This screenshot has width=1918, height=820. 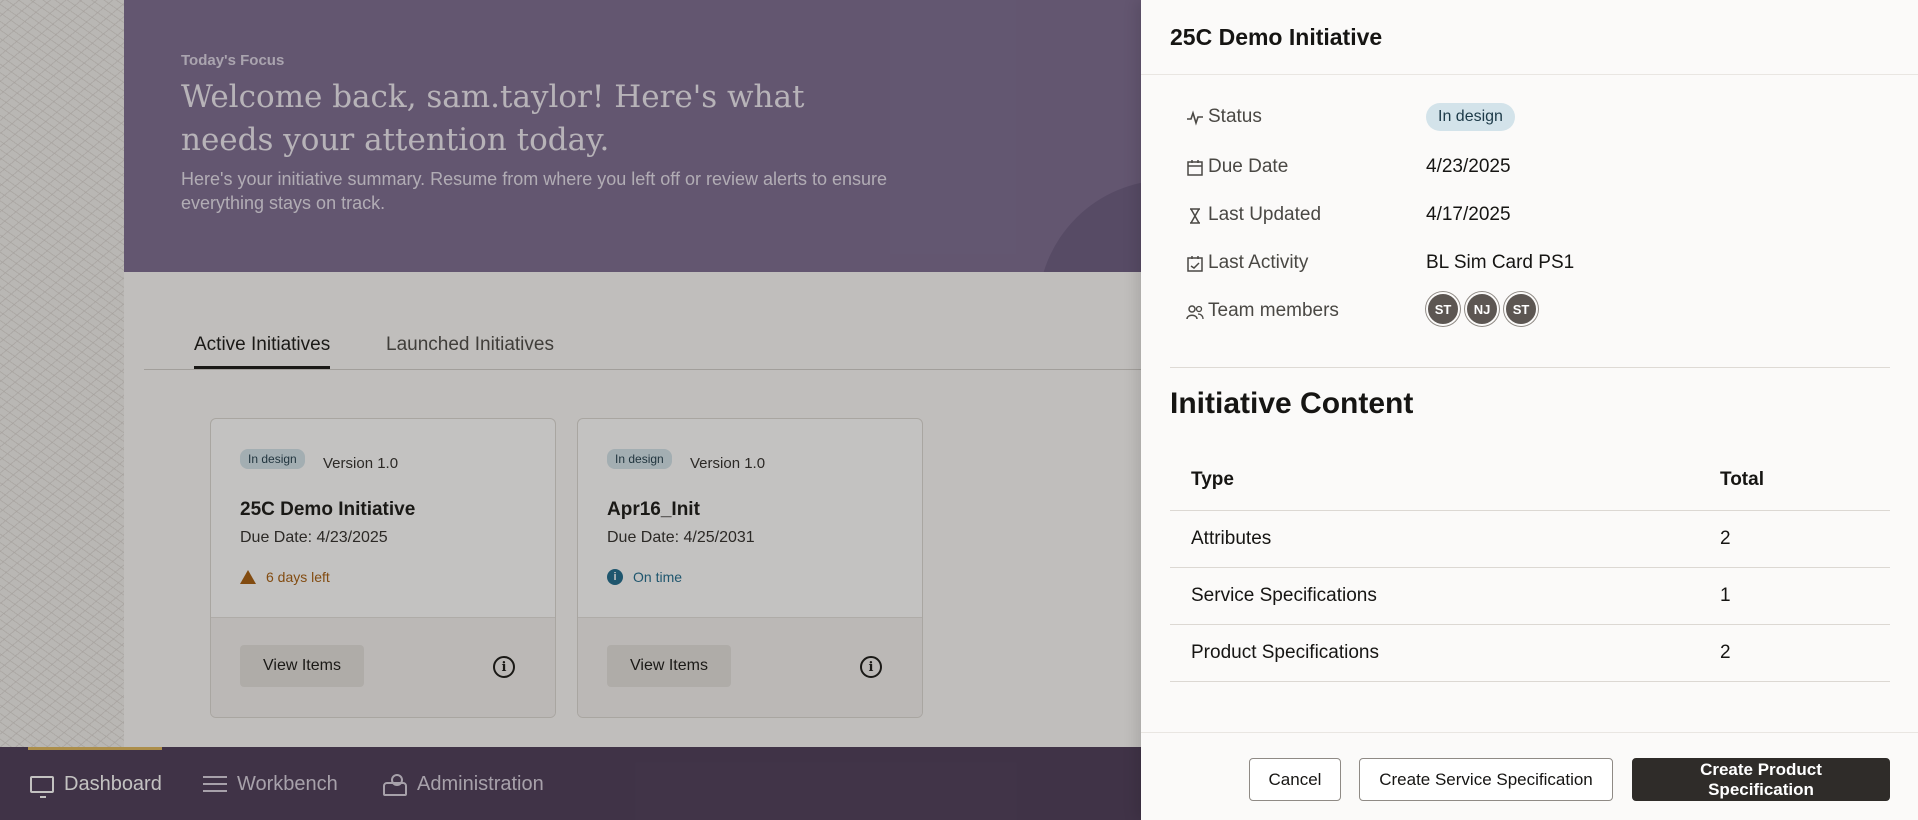 I want to click on calendar-icon, so click(x=1194, y=167).